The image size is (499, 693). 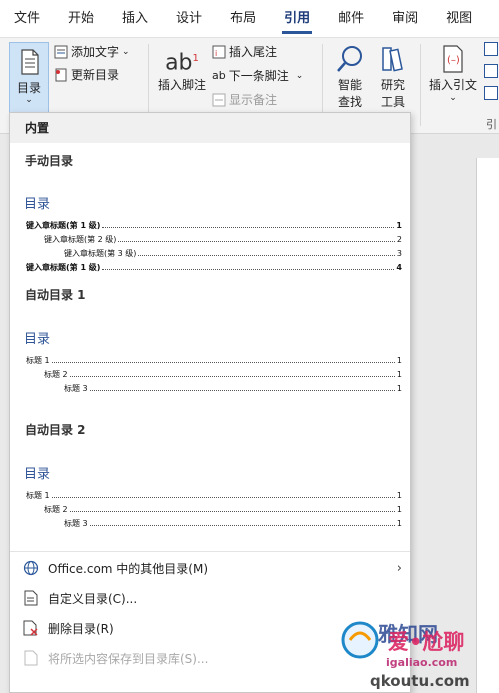 I want to click on tab-design: 设计, so click(x=189, y=19).